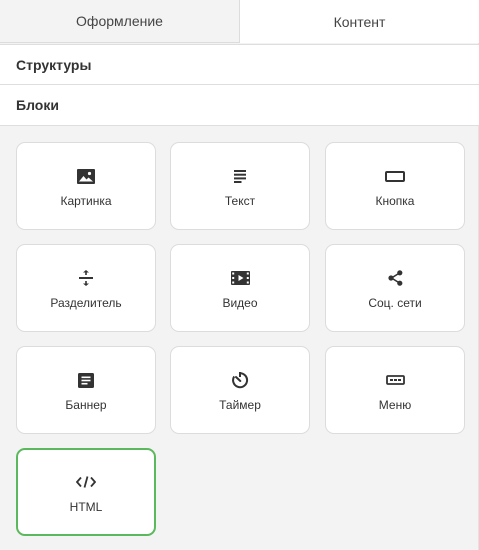 The height and width of the screenshot is (550, 479). What do you see at coordinates (395, 201) in the screenshot?
I see `block-label: Кнопка` at bounding box center [395, 201].